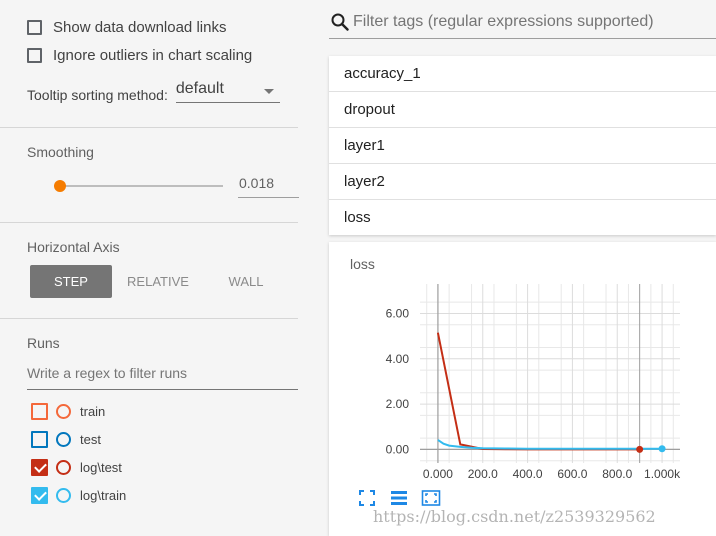 The height and width of the screenshot is (536, 716). I want to click on x-tick-label: 0.000, so click(438, 474).